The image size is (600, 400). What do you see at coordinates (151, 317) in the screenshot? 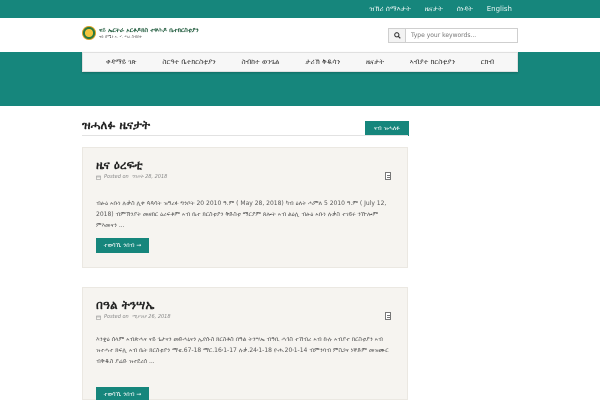
I see `post-date: ሚያዝያ 26, 2018` at bounding box center [151, 317].